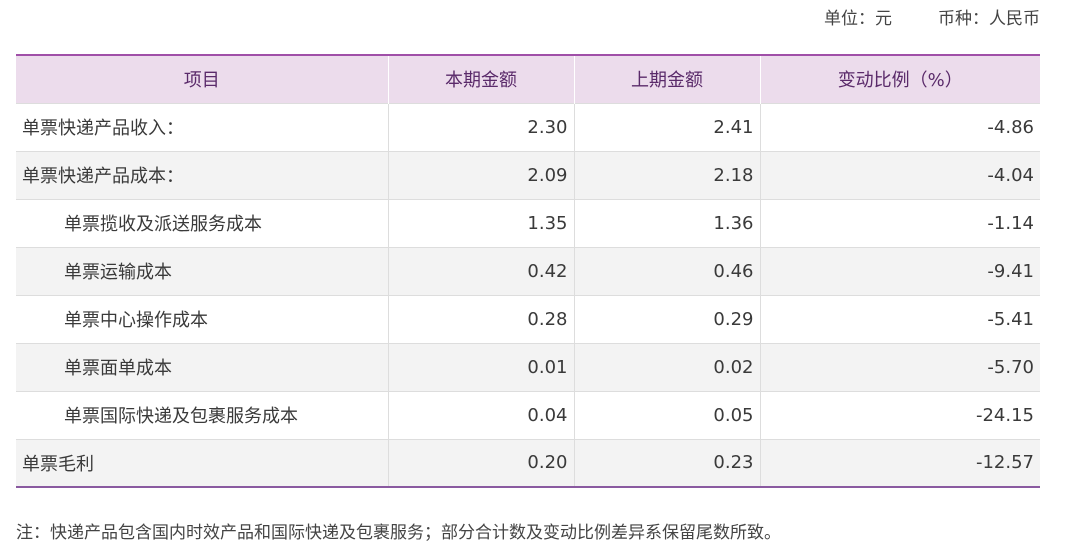 Image resolution: width=1080 pixels, height=551 pixels. Describe the element at coordinates (858, 19) in the screenshot. I see `unit-label: 单位：元` at that location.